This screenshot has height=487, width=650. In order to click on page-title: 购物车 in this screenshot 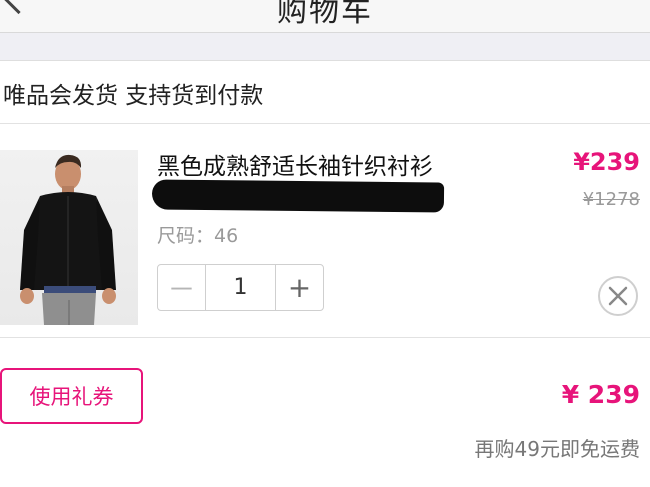, I will do `click(325, 14)`.